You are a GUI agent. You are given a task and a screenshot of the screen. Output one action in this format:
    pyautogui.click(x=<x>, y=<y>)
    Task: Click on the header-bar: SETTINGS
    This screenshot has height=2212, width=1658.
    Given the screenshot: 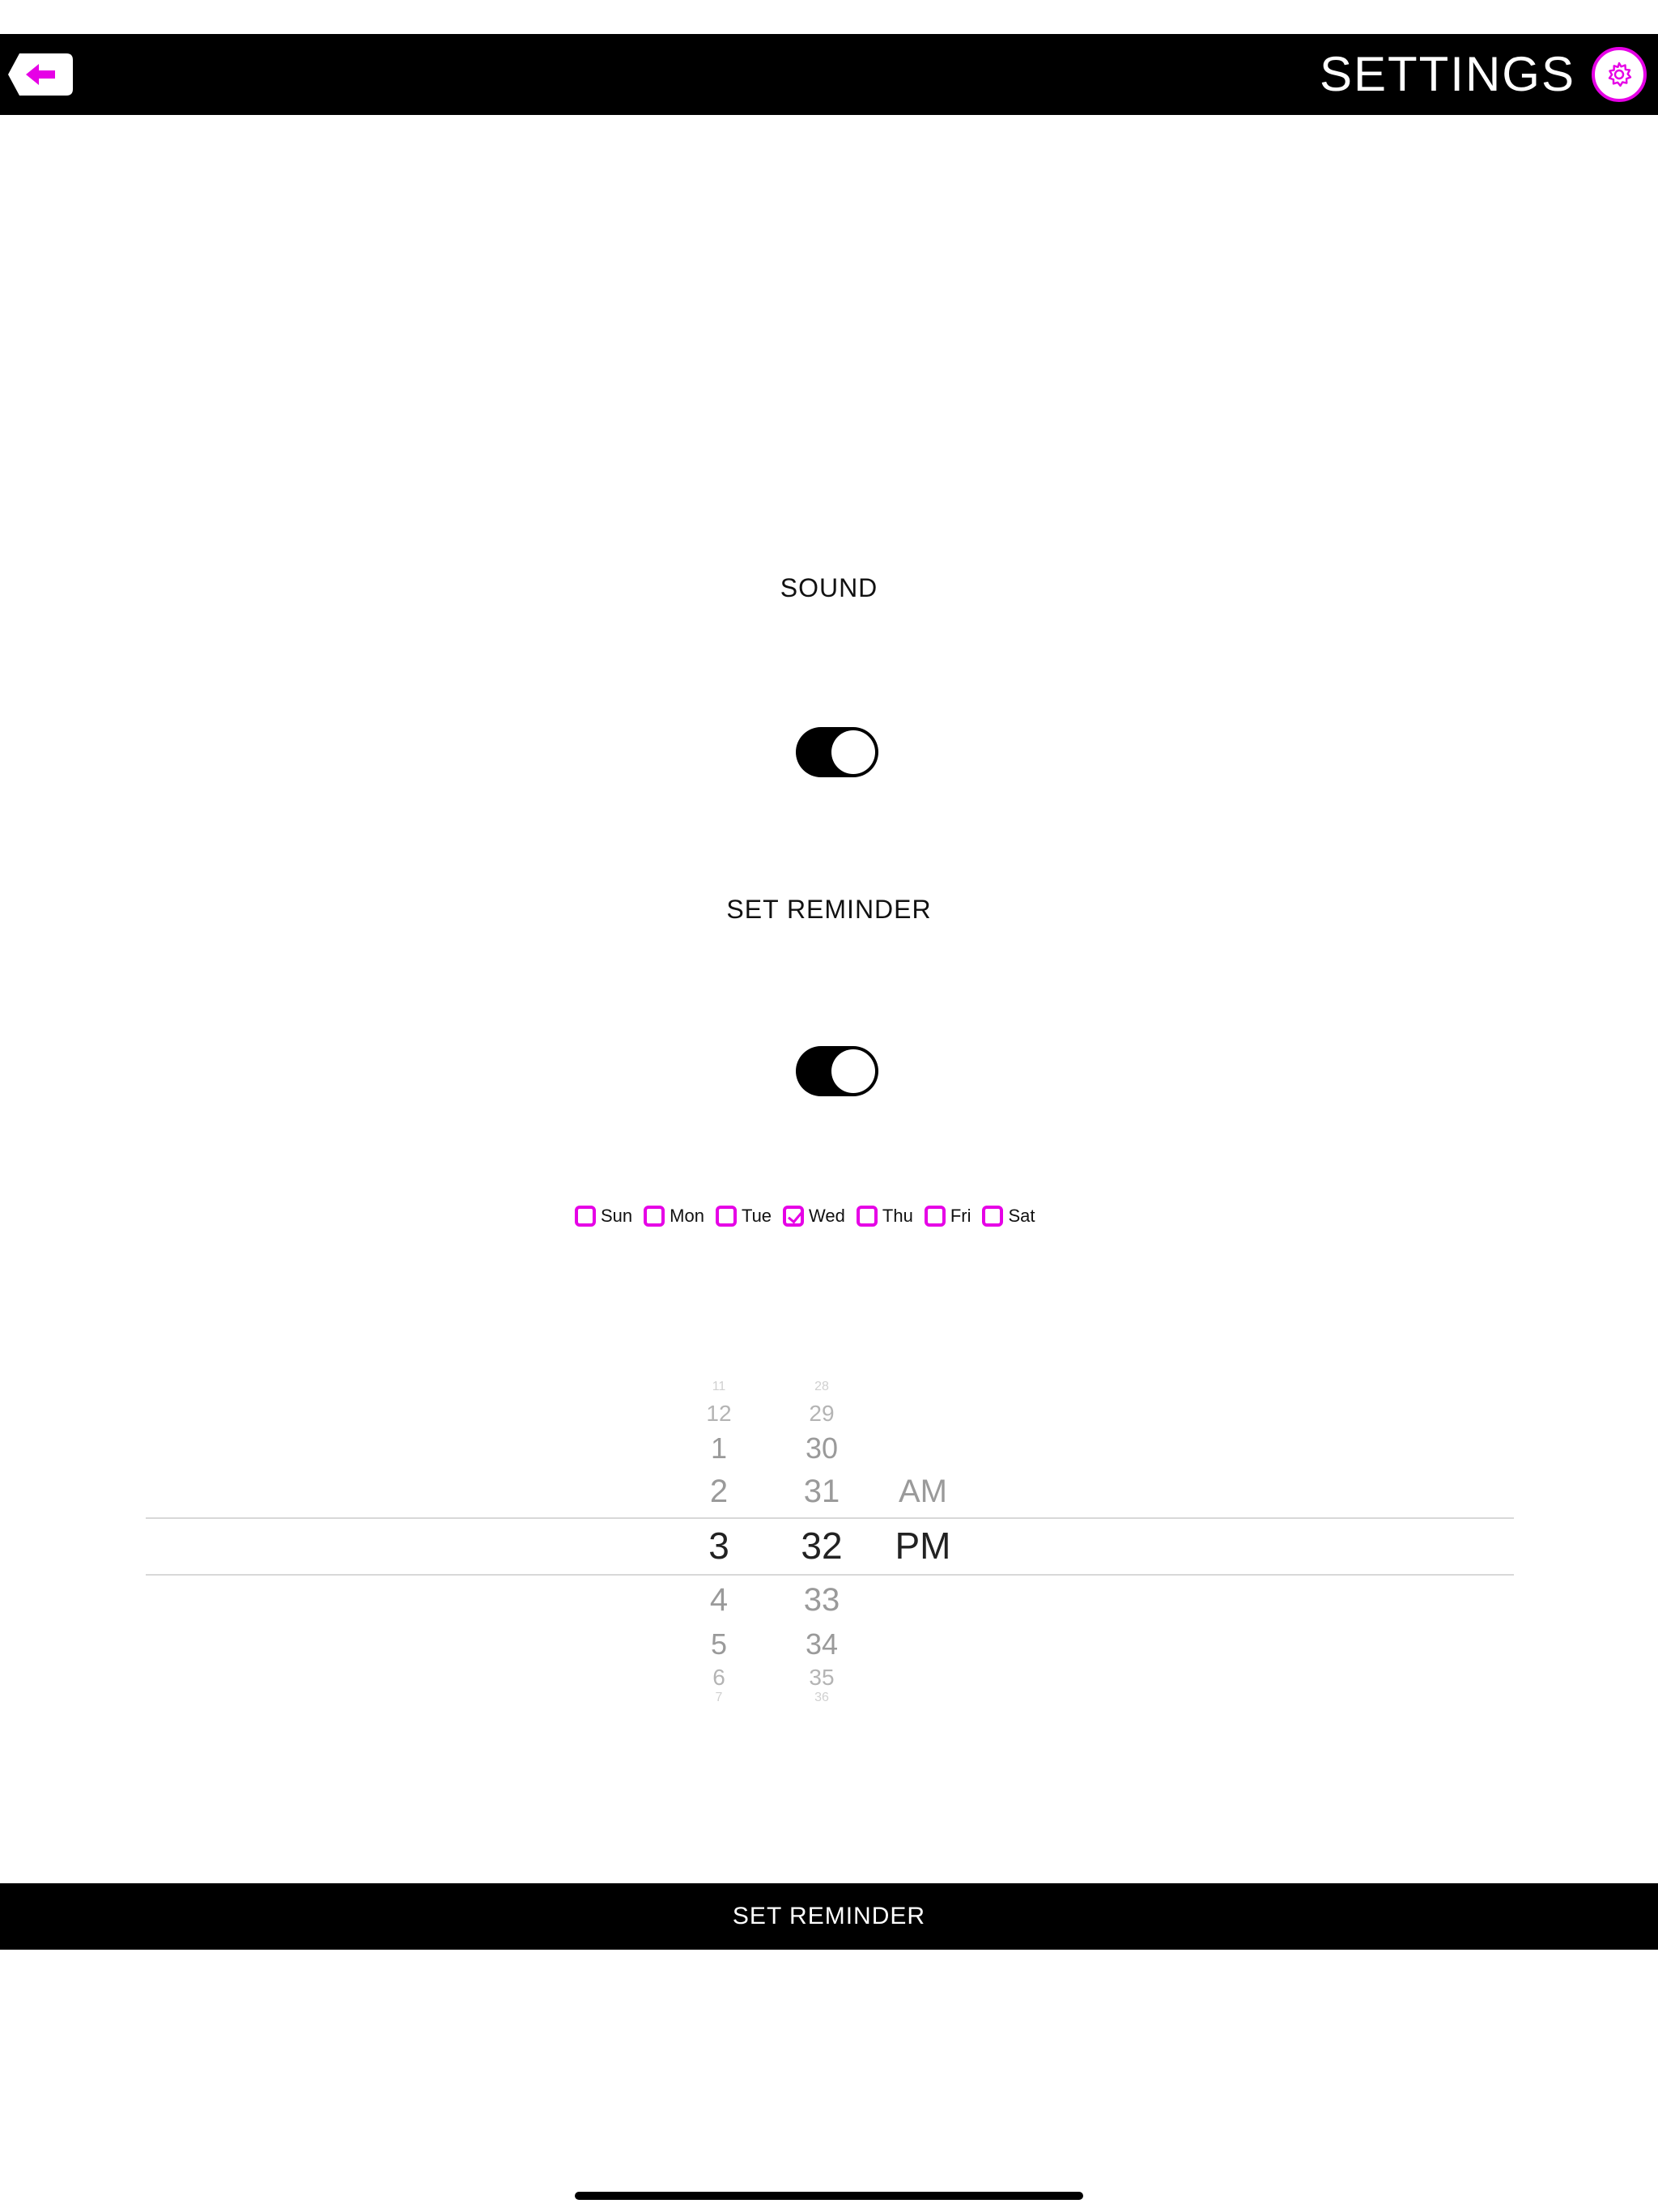 What is the action you would take?
    pyautogui.click(x=829, y=75)
    